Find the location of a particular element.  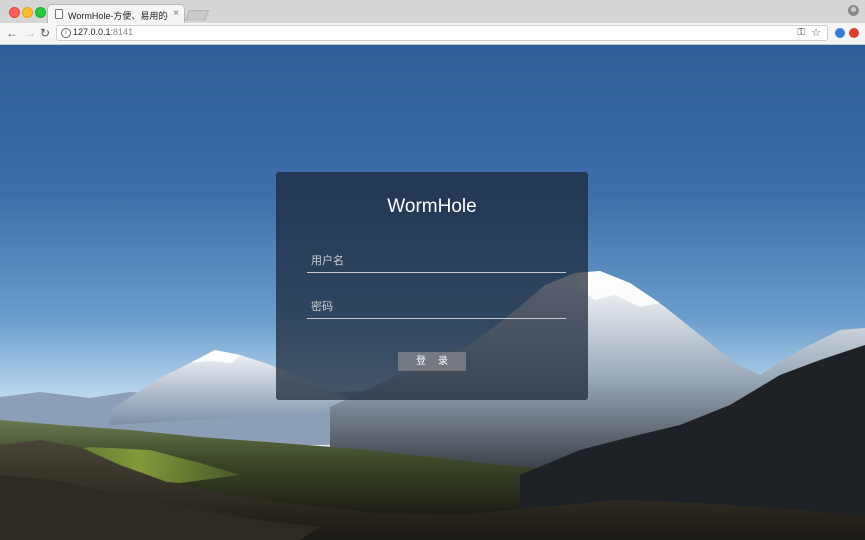

window-minimize-button is located at coordinates (27, 12).